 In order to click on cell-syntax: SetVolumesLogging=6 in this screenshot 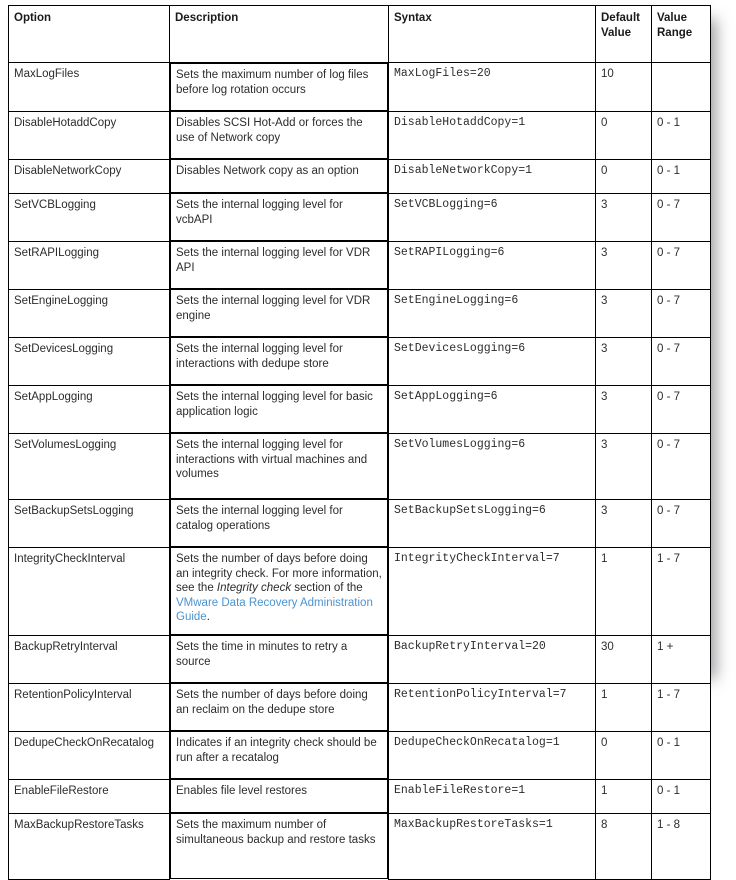, I will do `click(492, 466)`.